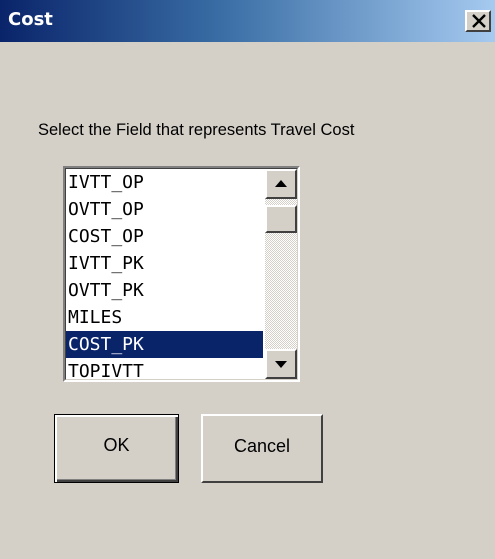 This screenshot has height=559, width=495. What do you see at coordinates (164, 182) in the screenshot?
I see `list-item: IVTT_OP` at bounding box center [164, 182].